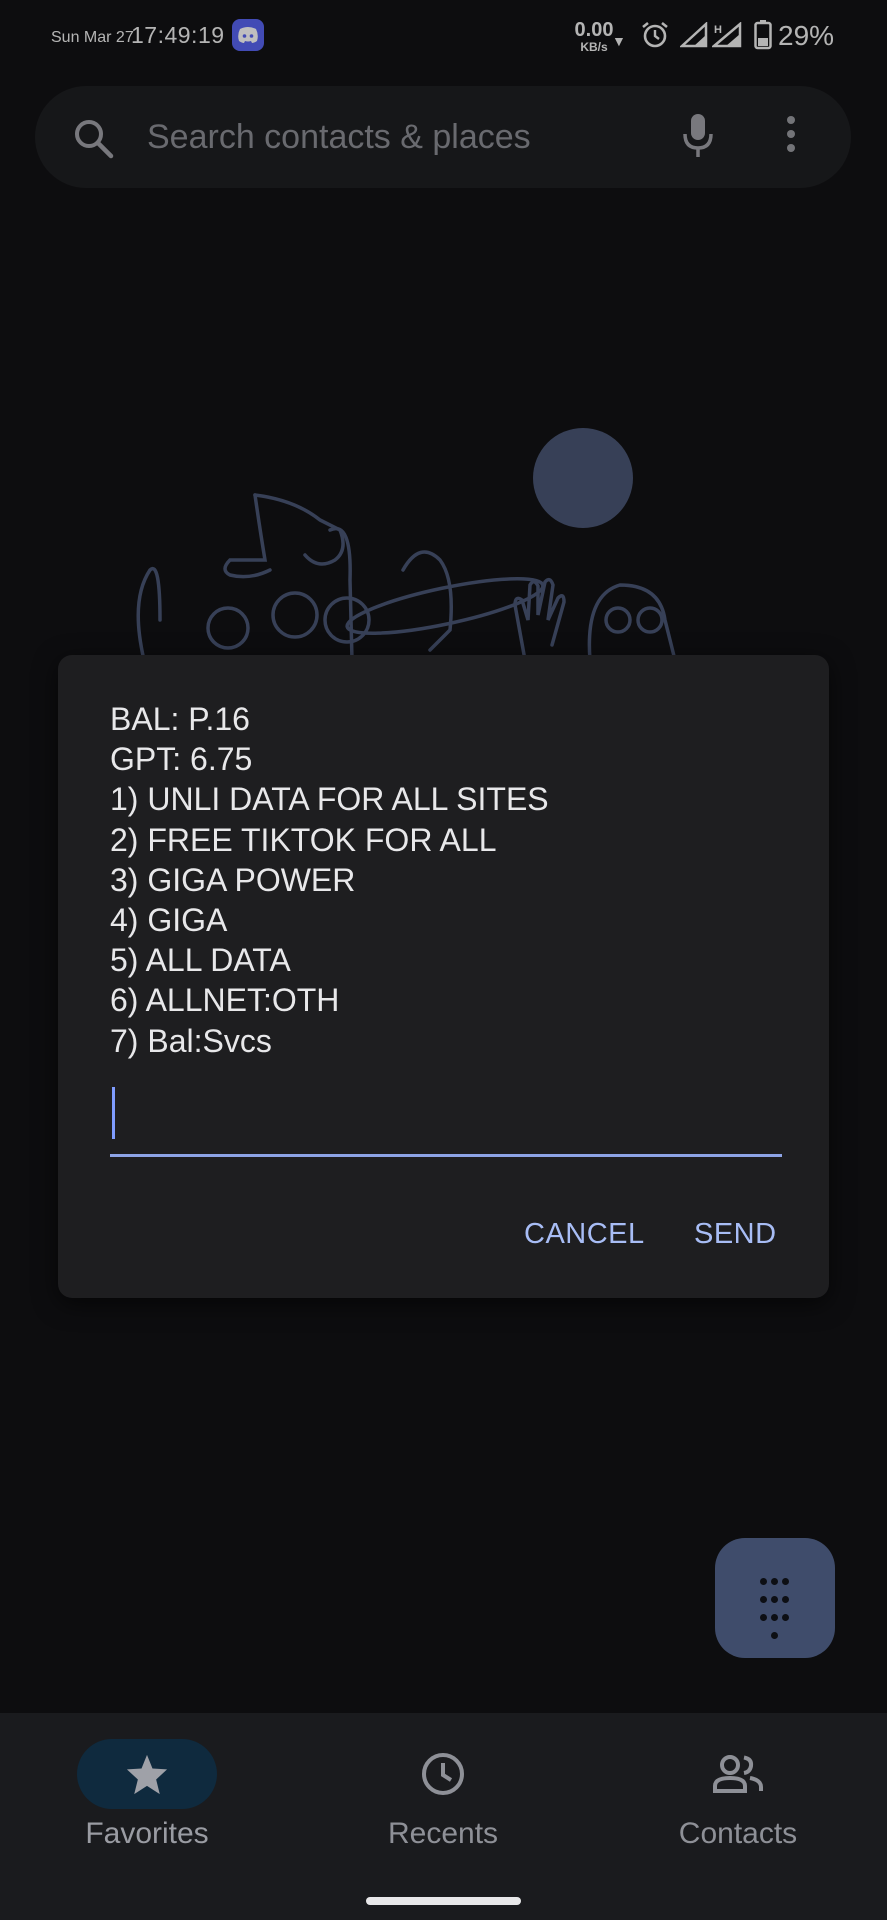 The height and width of the screenshot is (1920, 887). What do you see at coordinates (443, 1774) in the screenshot?
I see `clock-icon` at bounding box center [443, 1774].